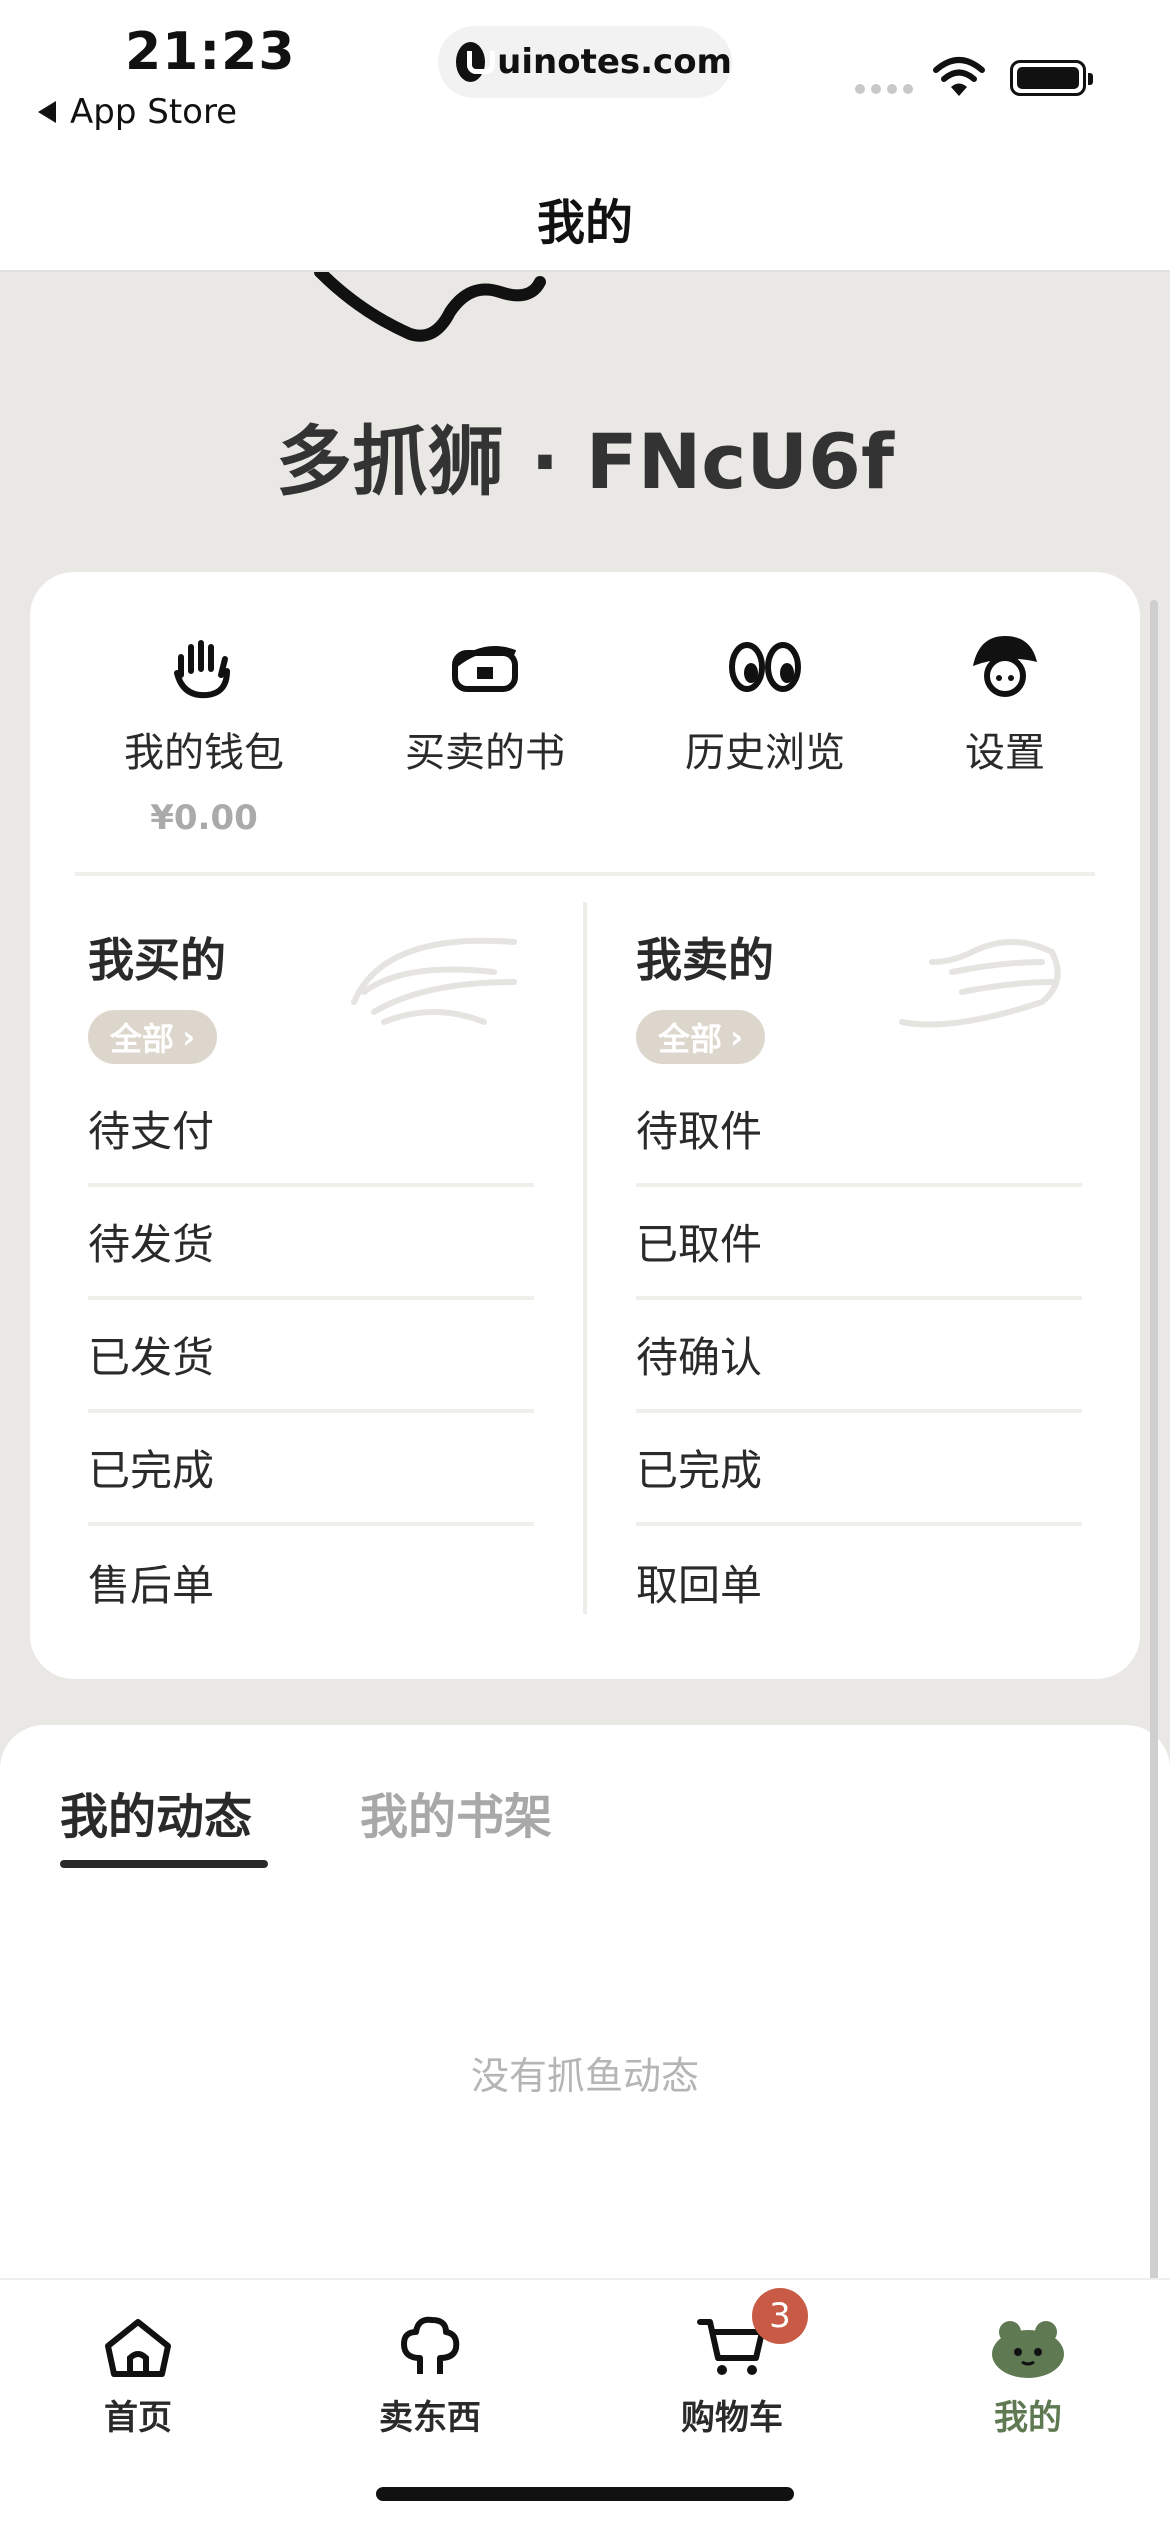 The width and height of the screenshot is (1170, 2532). I want to click on shortcut-label: 我的钱包, so click(204, 753).